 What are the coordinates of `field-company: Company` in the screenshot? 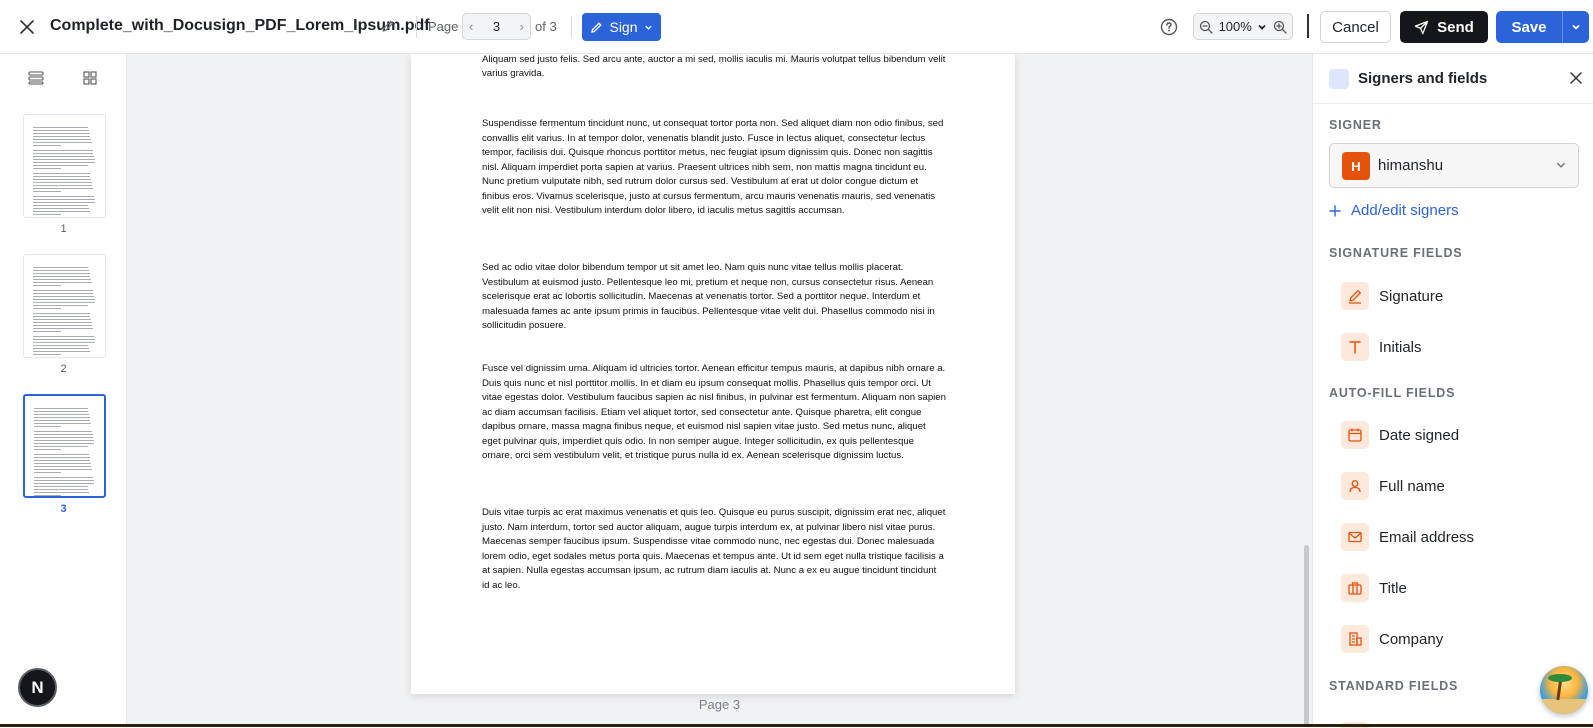 It's located at (1456, 639).